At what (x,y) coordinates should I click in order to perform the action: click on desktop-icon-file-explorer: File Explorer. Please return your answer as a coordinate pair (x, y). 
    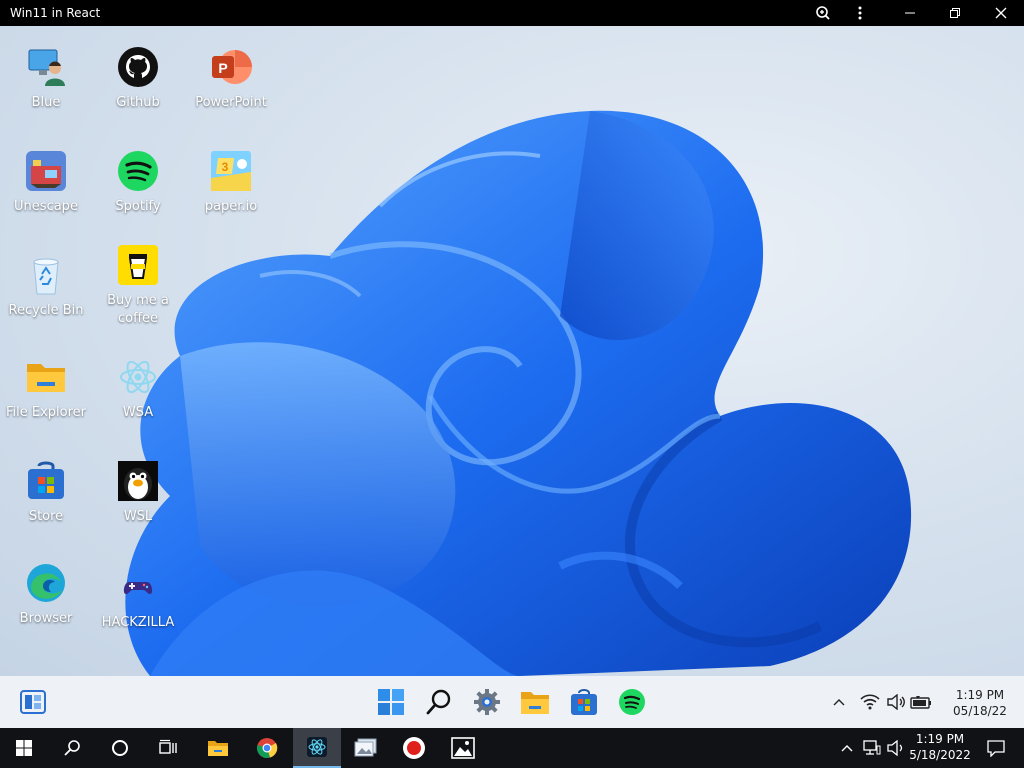
    Looking at the image, I should click on (46, 406).